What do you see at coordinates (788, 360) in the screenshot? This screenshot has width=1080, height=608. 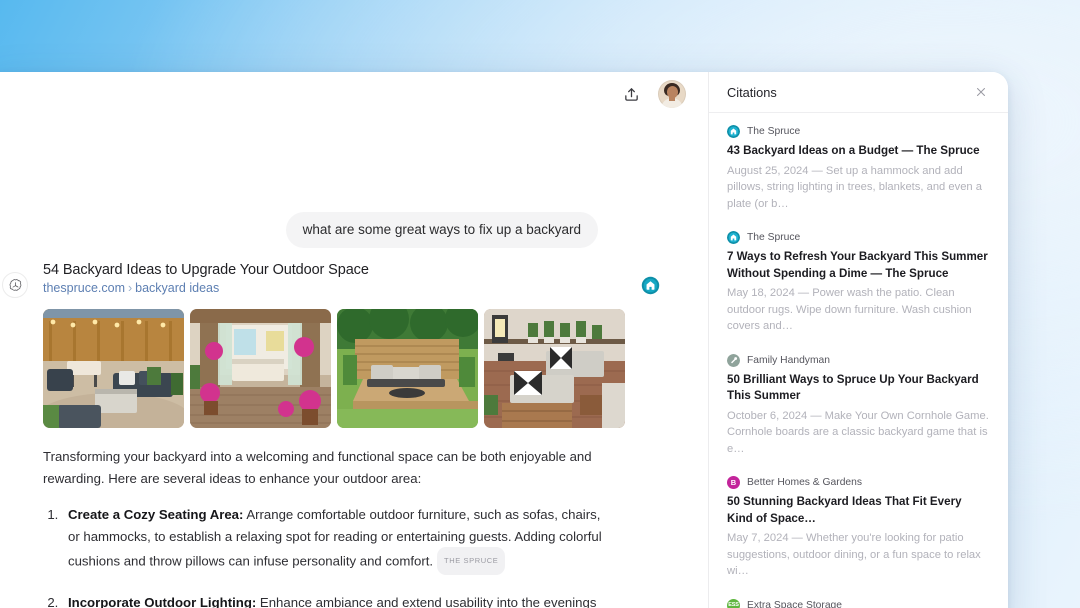 I see `citation-source-name: Family Handyman` at bounding box center [788, 360].